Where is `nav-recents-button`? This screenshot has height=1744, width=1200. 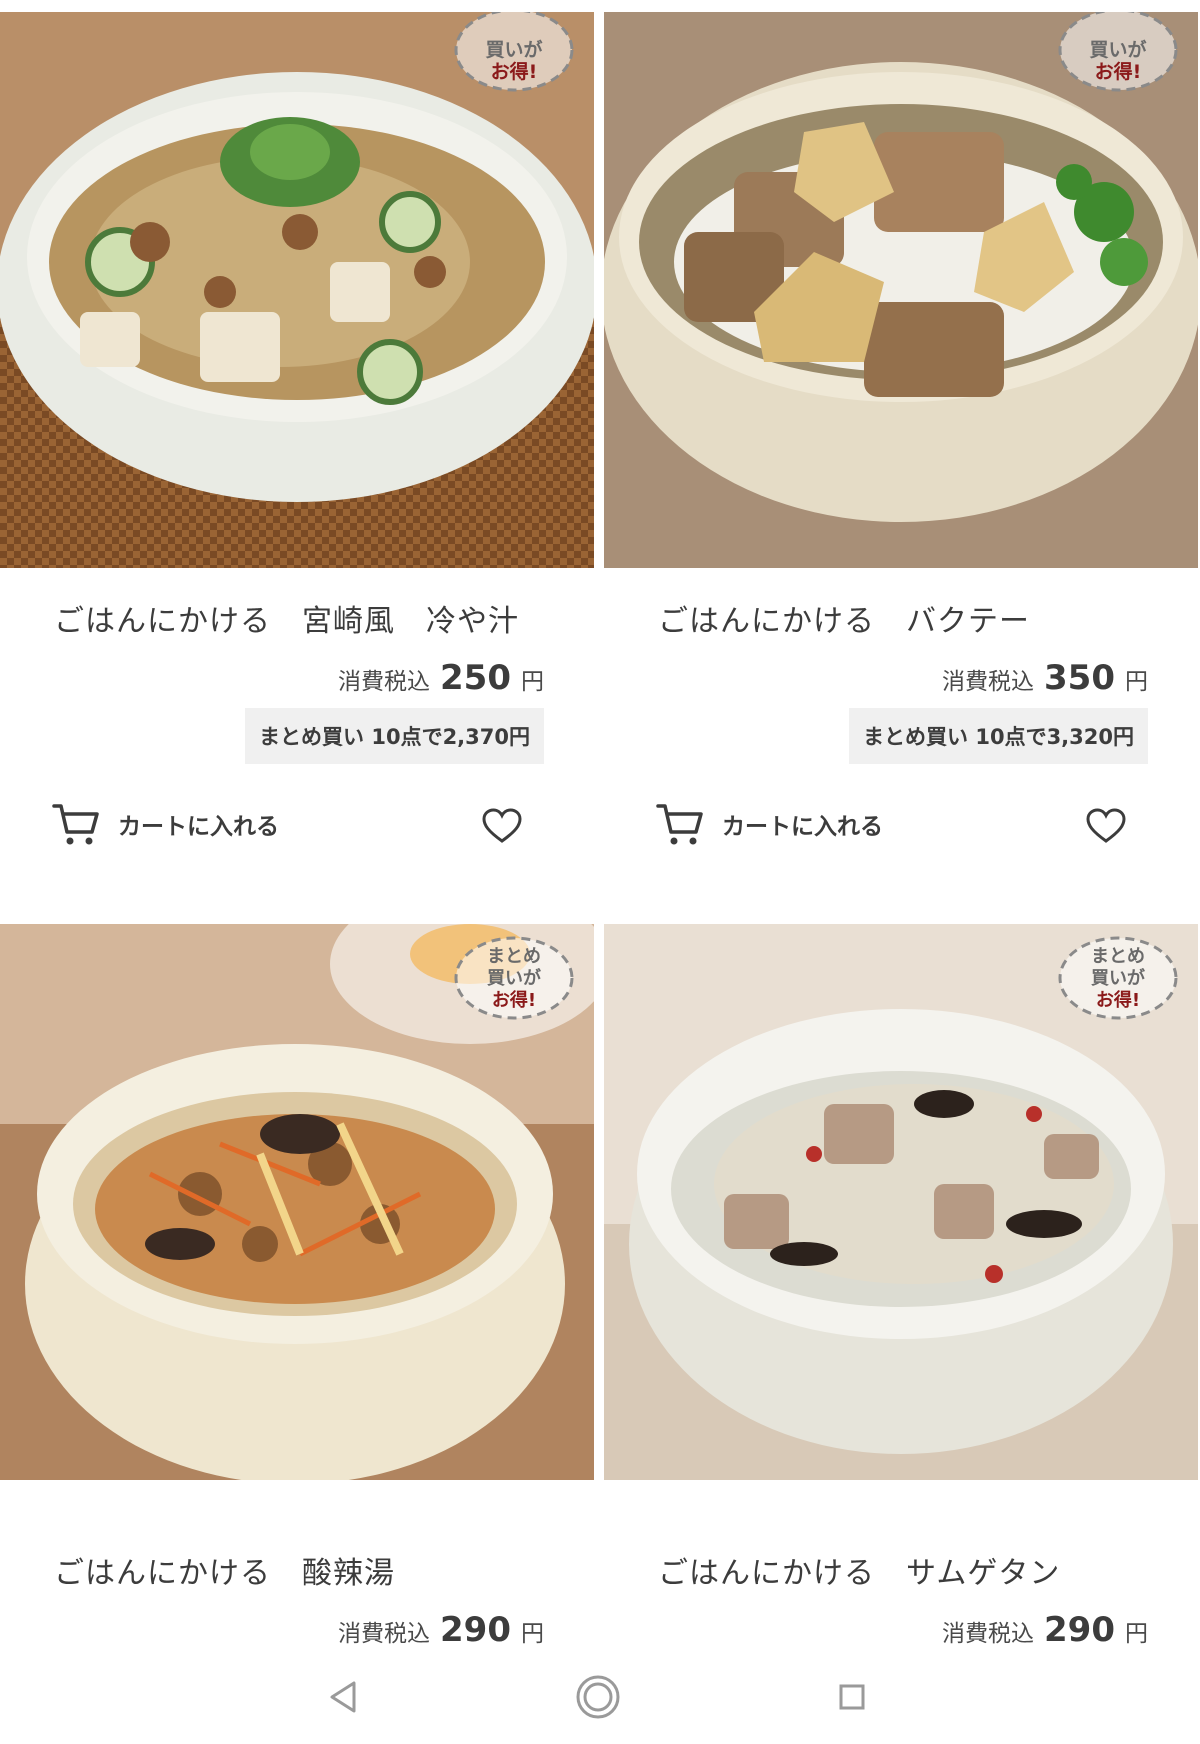 nav-recents-button is located at coordinates (852, 1697).